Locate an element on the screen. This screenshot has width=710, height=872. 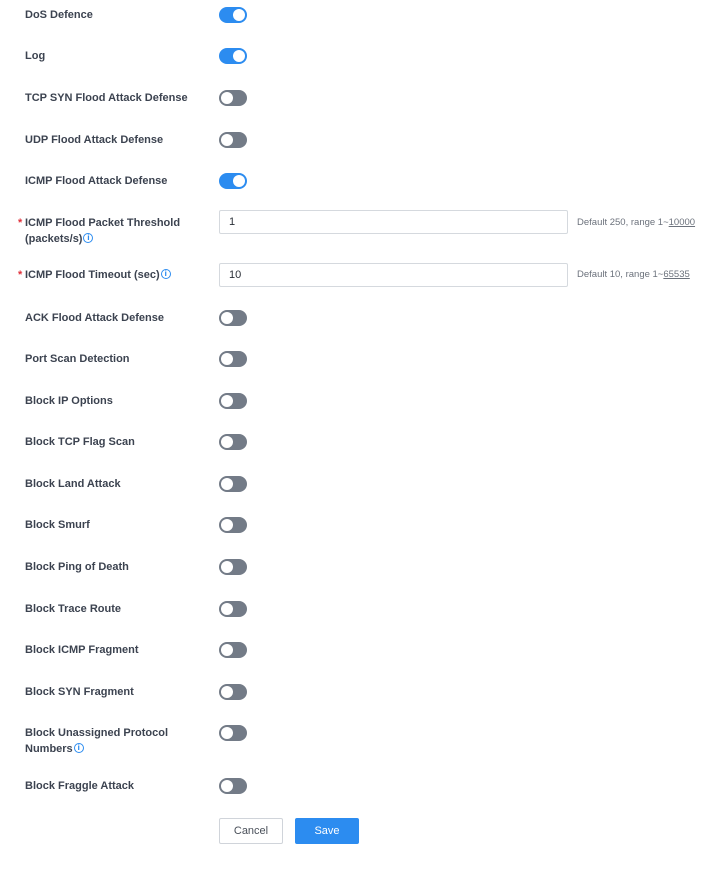
field-label: Log is located at coordinates (35, 56).